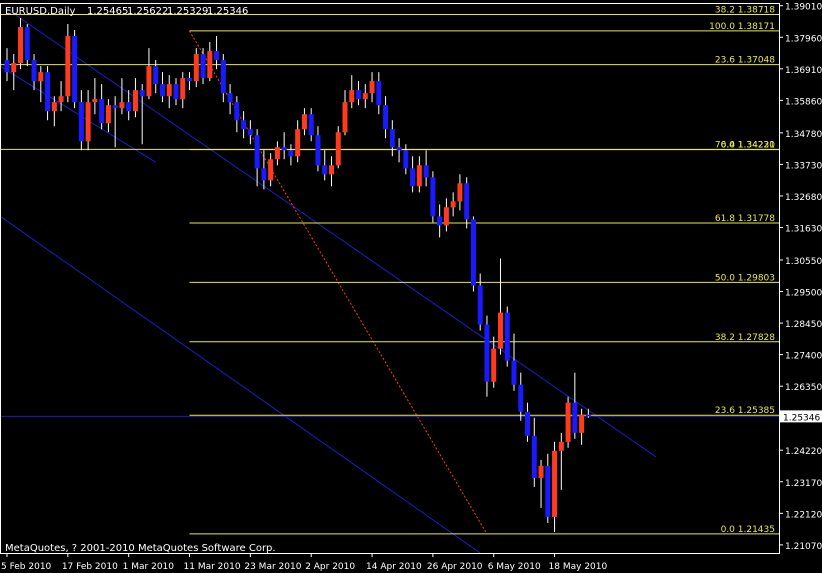 This screenshot has height=573, width=822. What do you see at coordinates (107, 11) in the screenshot?
I see `chart-header-open: 1.25465` at bounding box center [107, 11].